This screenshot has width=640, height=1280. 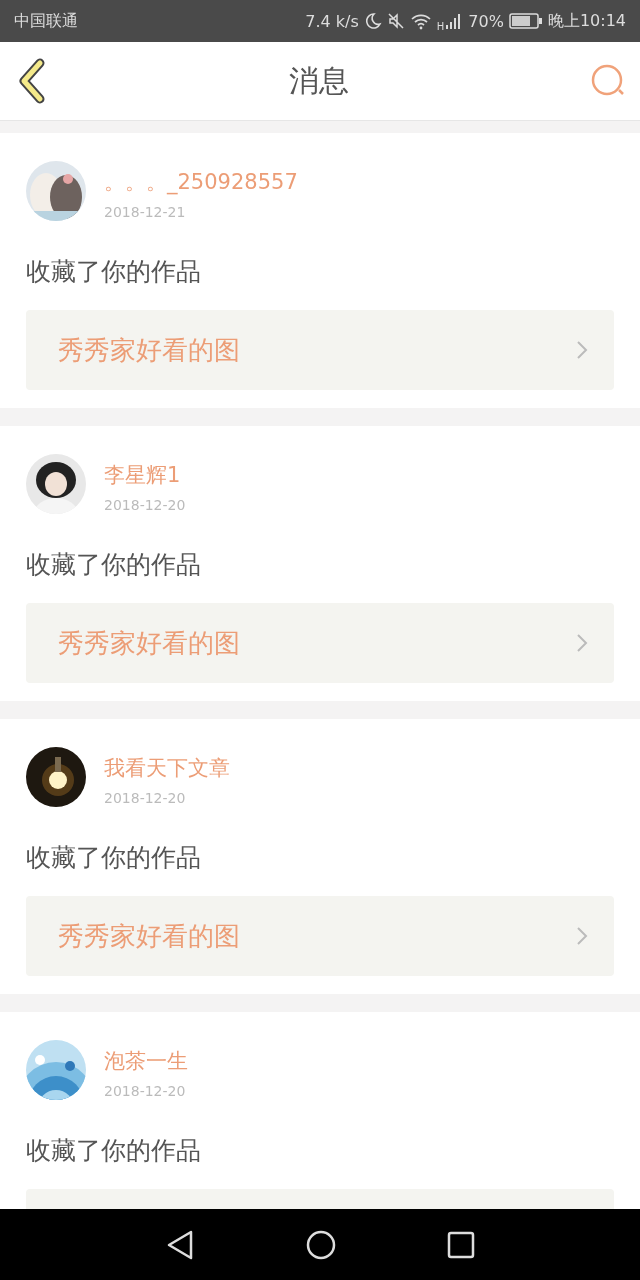 I want to click on recents-nav-icon, so click(x=461, y=1245).